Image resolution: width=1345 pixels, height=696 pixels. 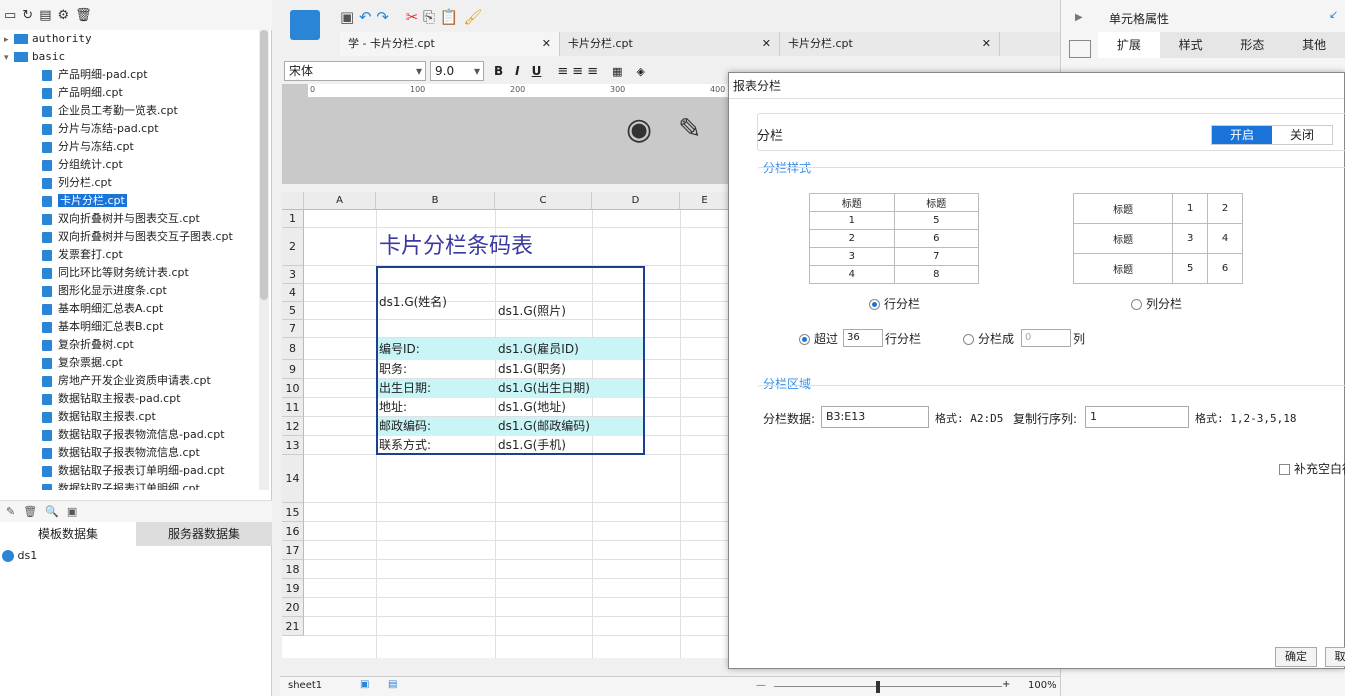 What do you see at coordinates (293, 626) in the screenshot?
I see `row-header: 21` at bounding box center [293, 626].